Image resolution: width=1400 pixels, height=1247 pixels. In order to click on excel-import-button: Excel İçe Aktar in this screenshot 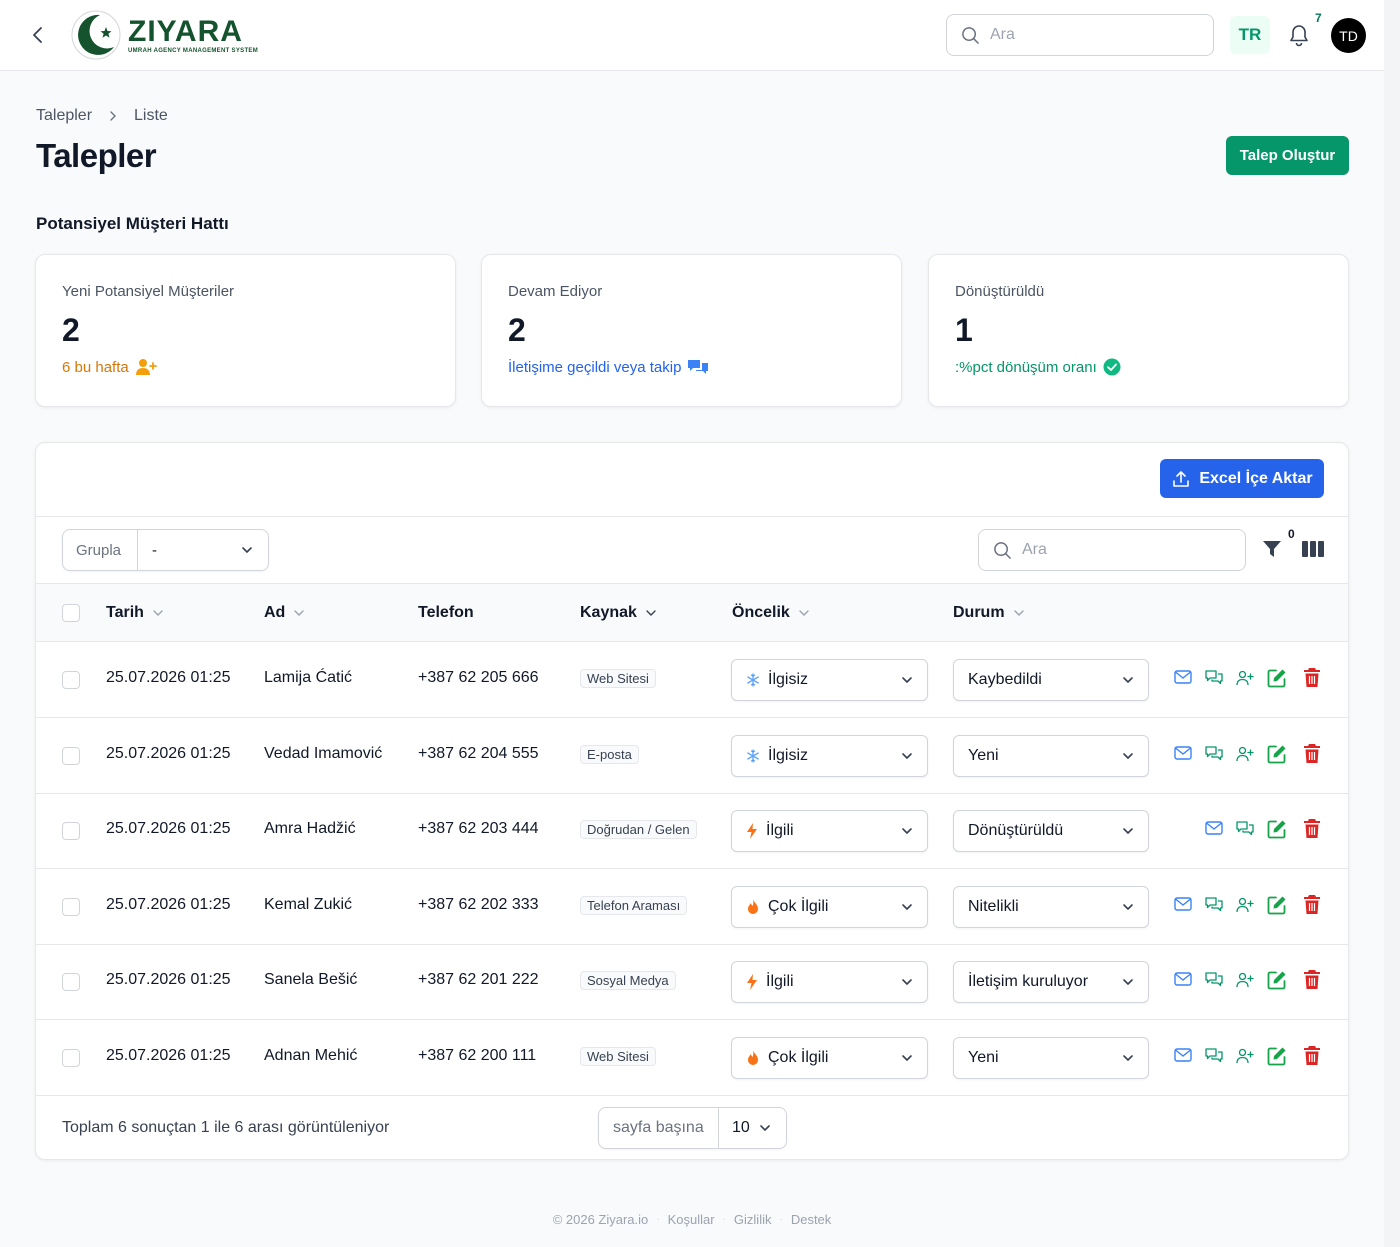, I will do `click(1242, 478)`.